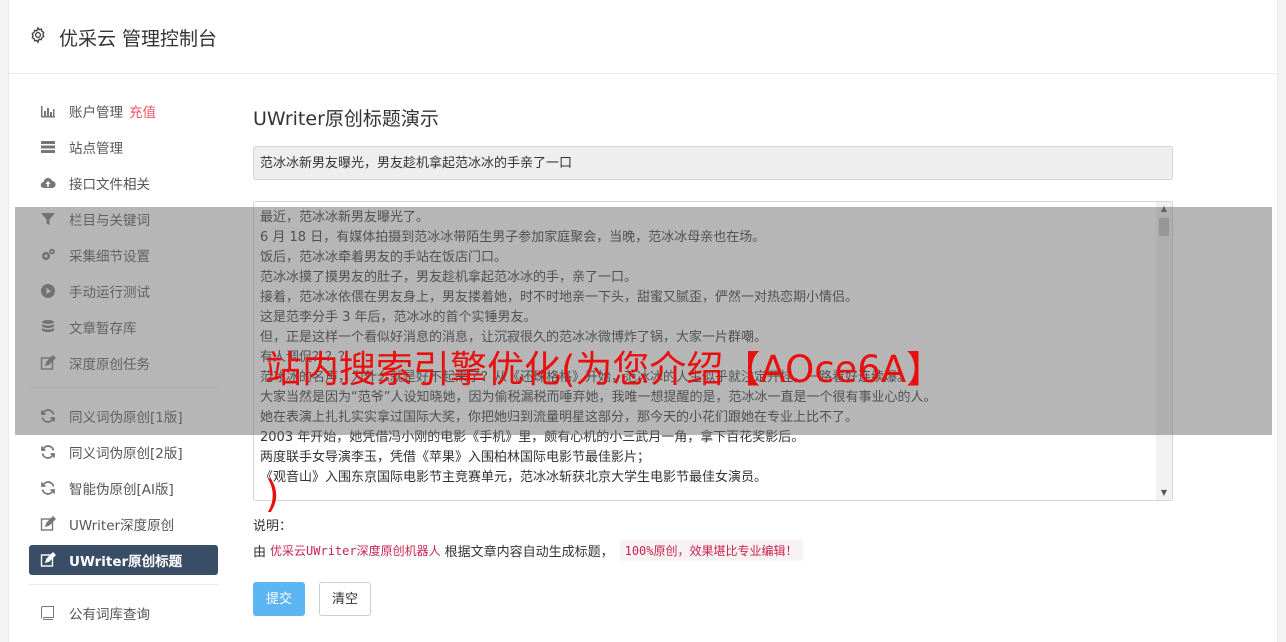 The width and height of the screenshot is (1286, 642). What do you see at coordinates (604, 369) in the screenshot?
I see `overlay-headline: 站内搜索引擎优化(为您介绍【AOce6A】` at bounding box center [604, 369].